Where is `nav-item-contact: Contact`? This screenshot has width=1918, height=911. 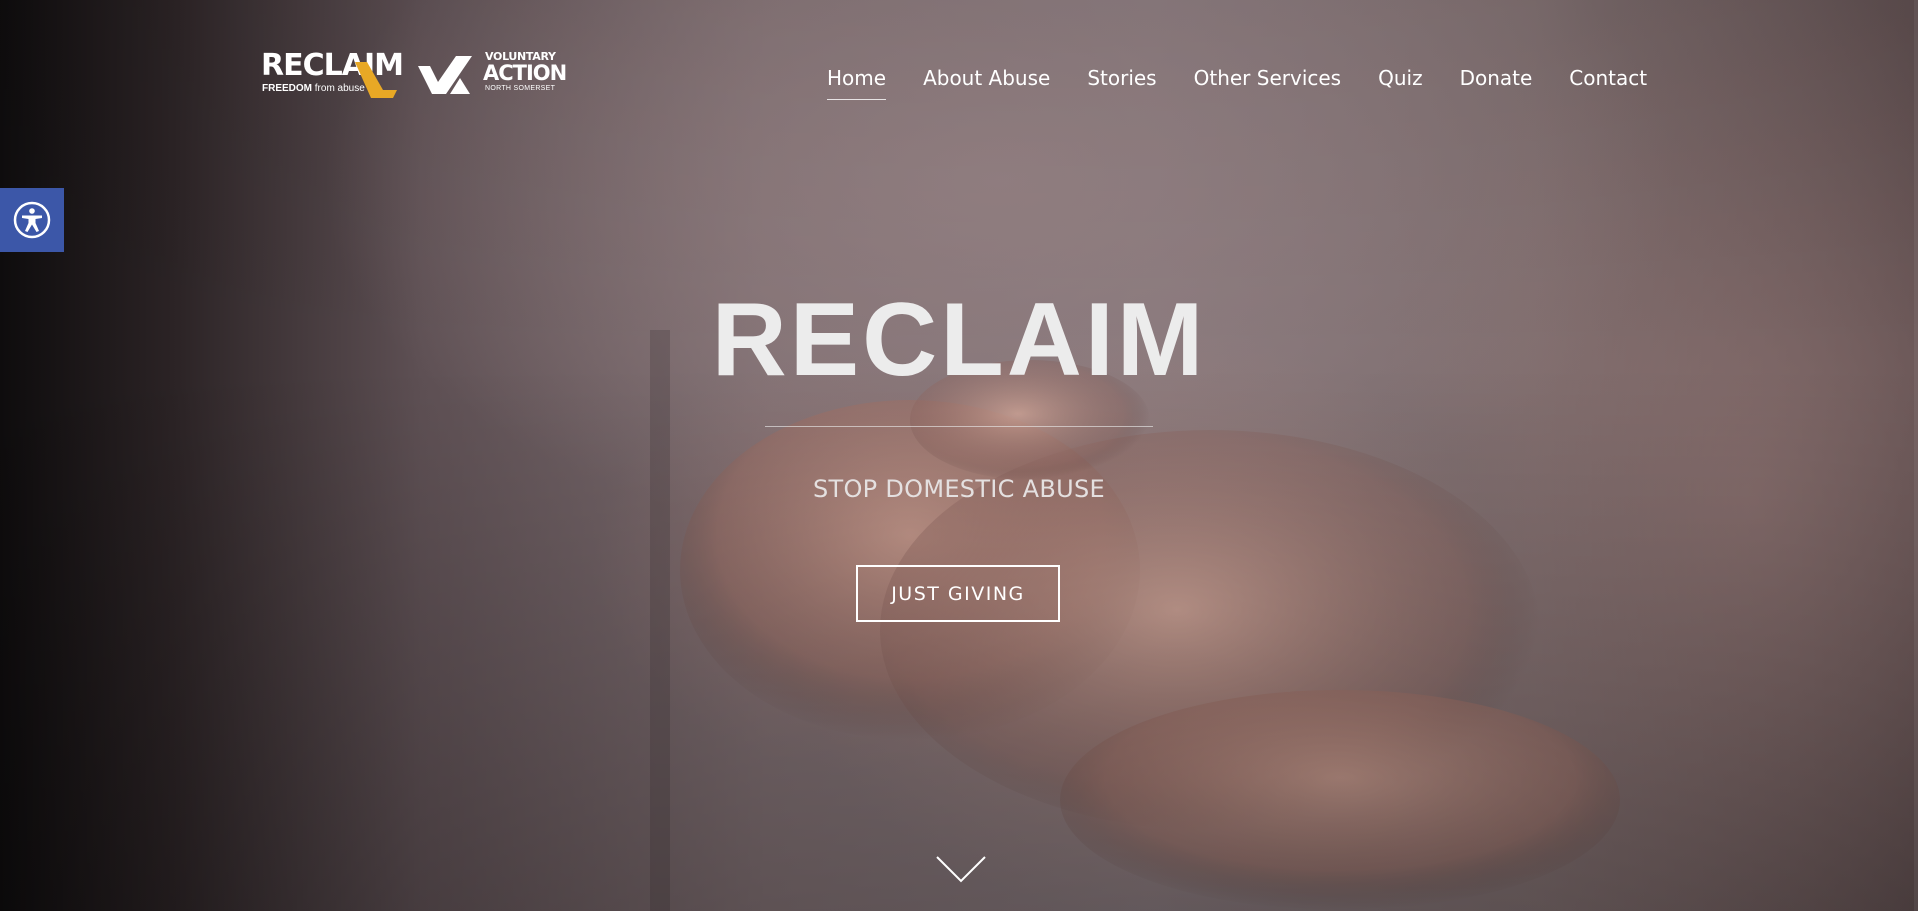 nav-item-contact: Contact is located at coordinates (1608, 83).